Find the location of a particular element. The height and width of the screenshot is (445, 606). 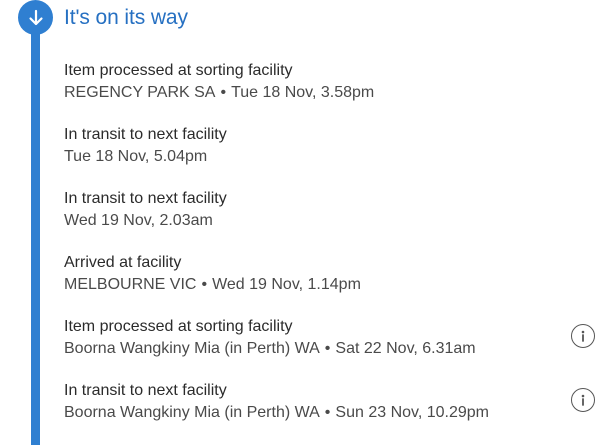

event-detail: Wed 19 Nov, 2.03am is located at coordinates (314, 221).